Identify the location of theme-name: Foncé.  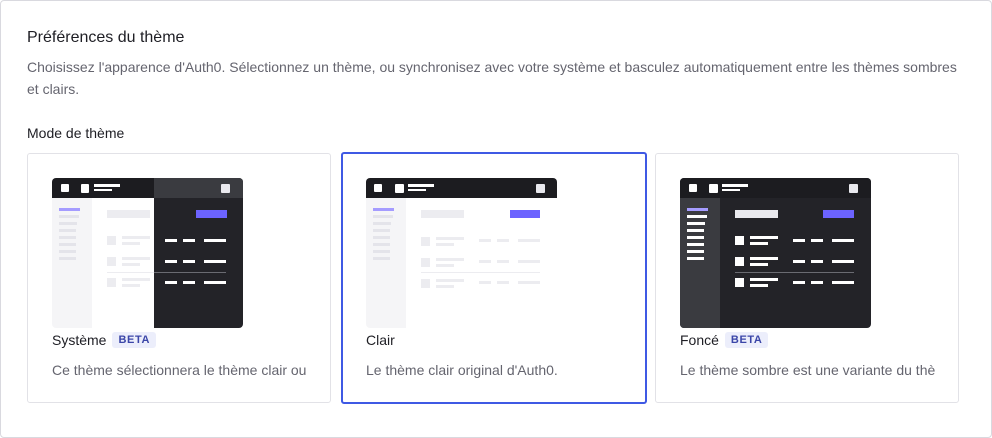
(699, 340).